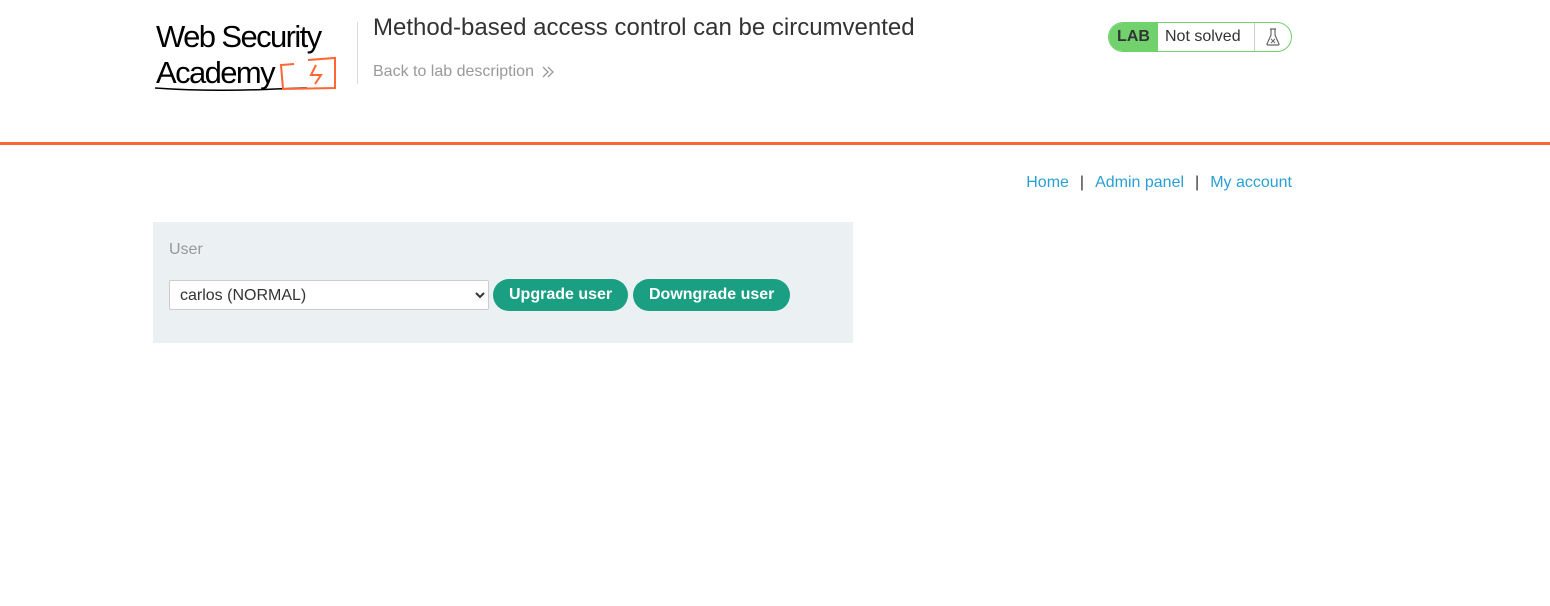 This screenshot has height=606, width=1550. I want to click on lab-badge: LAB, so click(1133, 37).